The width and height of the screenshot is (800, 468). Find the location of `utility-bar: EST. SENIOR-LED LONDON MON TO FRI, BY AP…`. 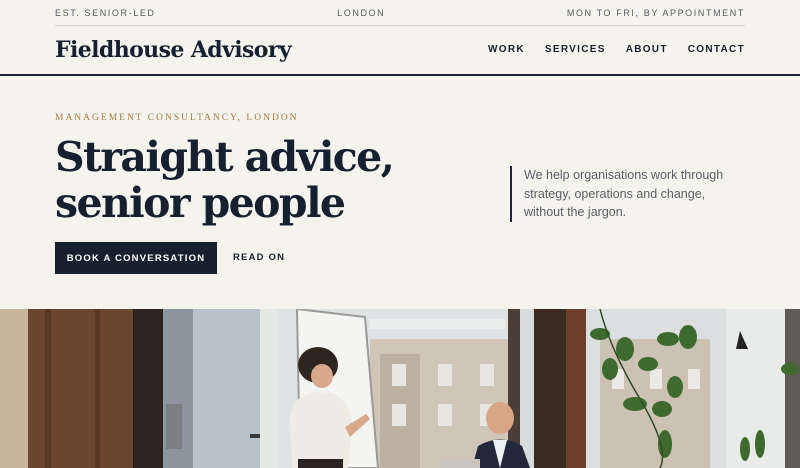

utility-bar: EST. SENIOR-LED LONDON MON TO FRI, BY AP… is located at coordinates (400, 13).